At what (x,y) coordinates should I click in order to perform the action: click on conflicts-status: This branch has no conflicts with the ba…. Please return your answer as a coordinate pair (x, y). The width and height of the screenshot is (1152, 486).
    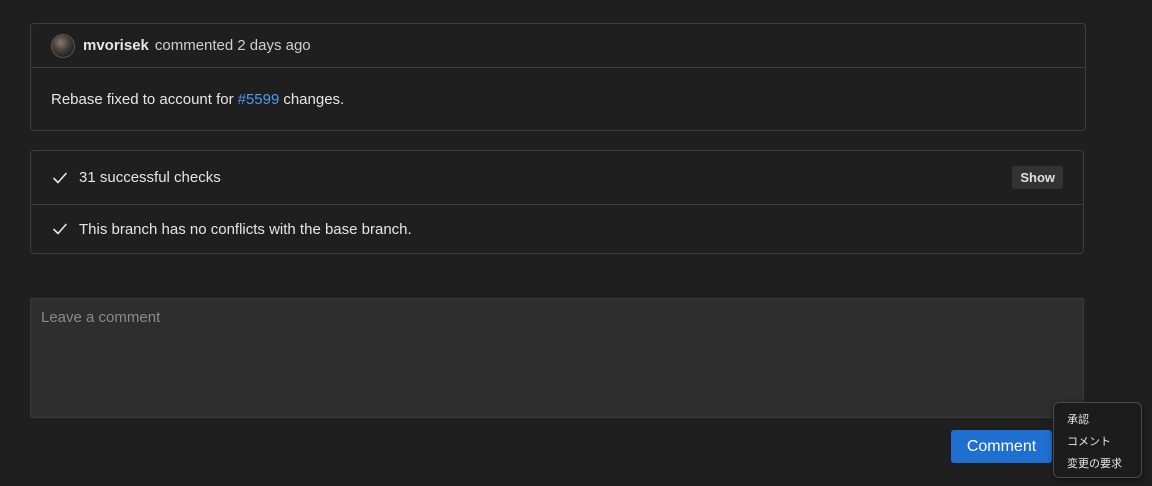
    Looking at the image, I should click on (245, 229).